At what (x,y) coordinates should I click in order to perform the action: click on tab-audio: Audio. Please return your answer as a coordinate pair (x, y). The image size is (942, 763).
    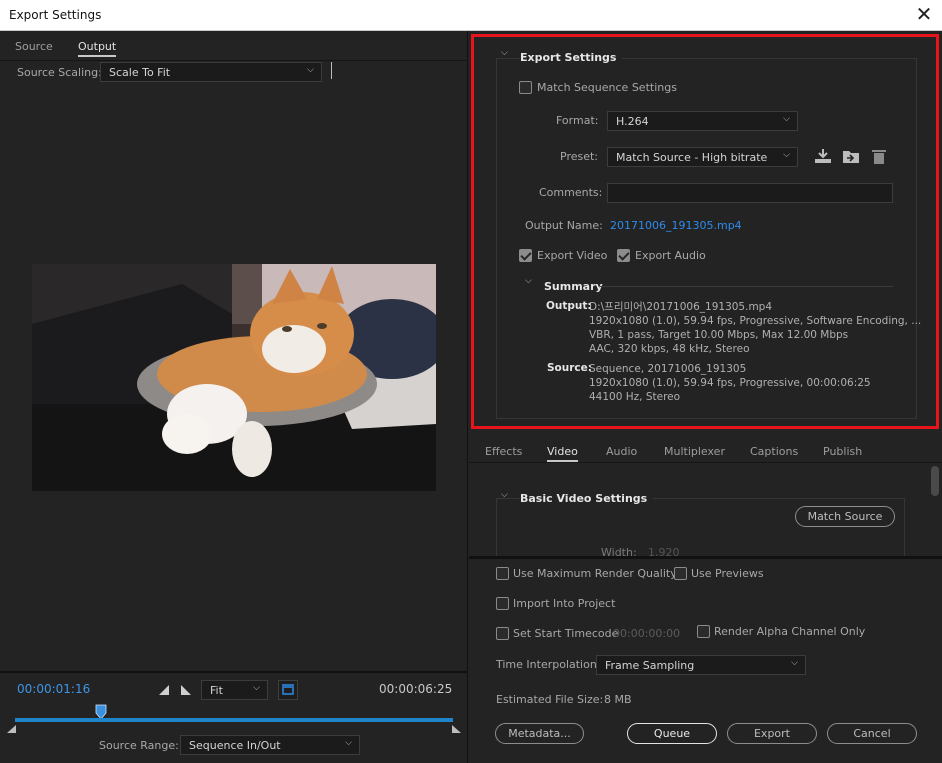
    Looking at the image, I should click on (621, 451).